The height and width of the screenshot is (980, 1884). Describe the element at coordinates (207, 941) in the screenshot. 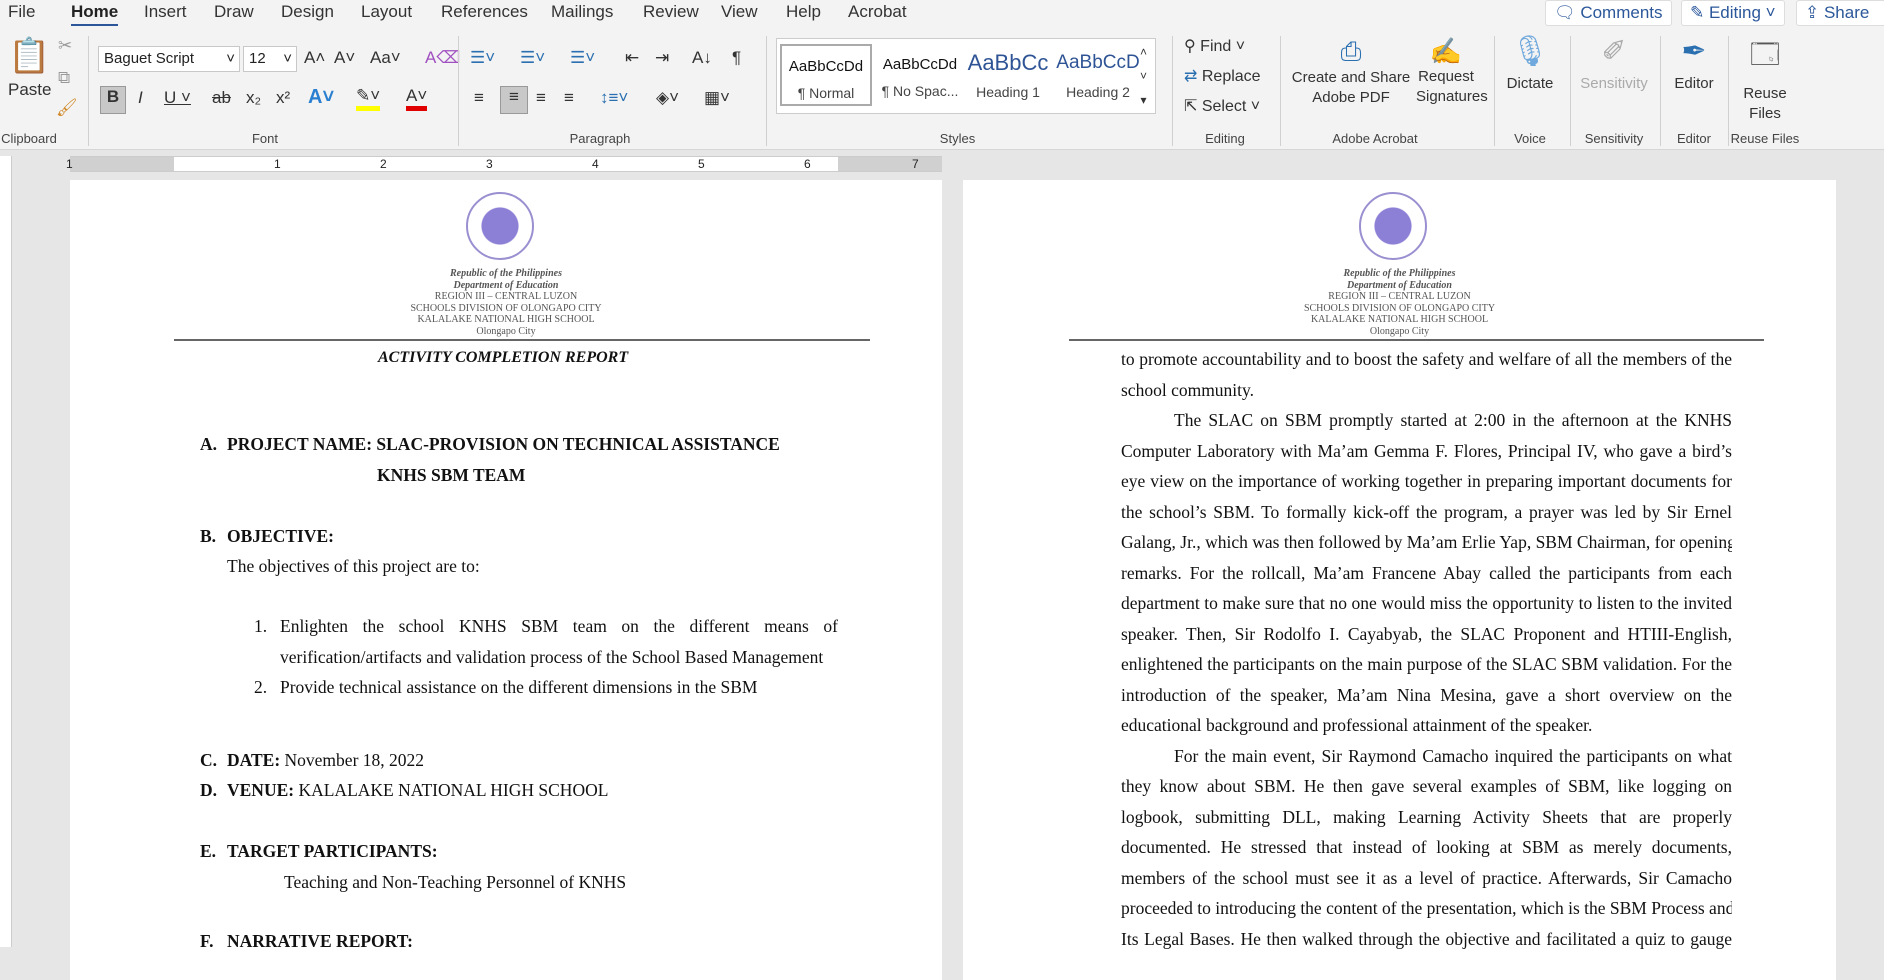

I see `section-label: F.` at that location.